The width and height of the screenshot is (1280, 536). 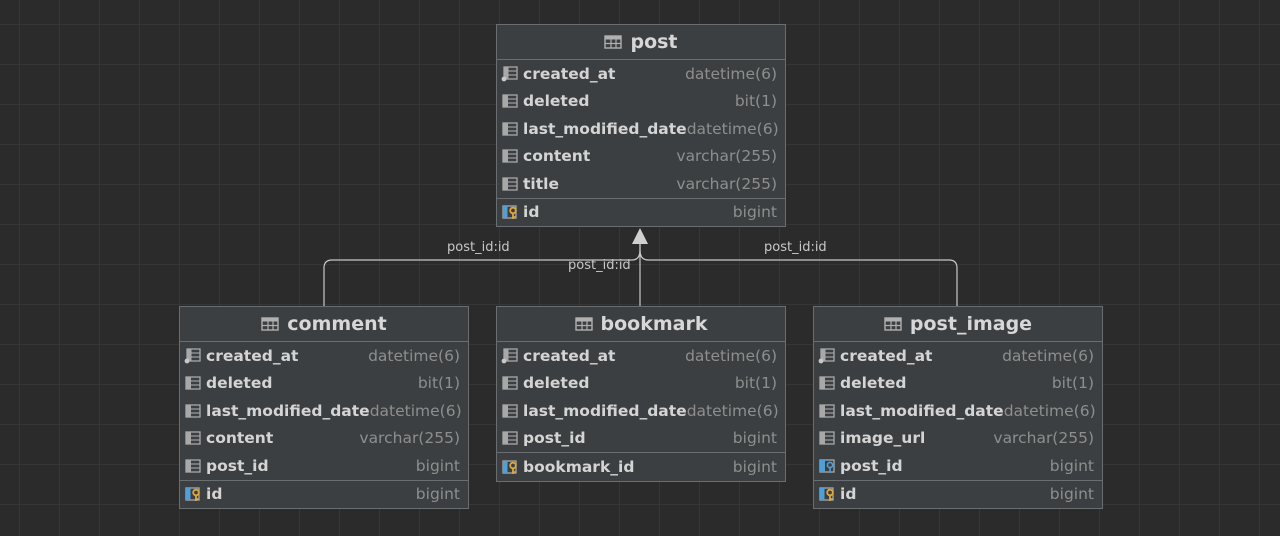 What do you see at coordinates (827, 466) in the screenshot?
I see `foreign-key-icon` at bounding box center [827, 466].